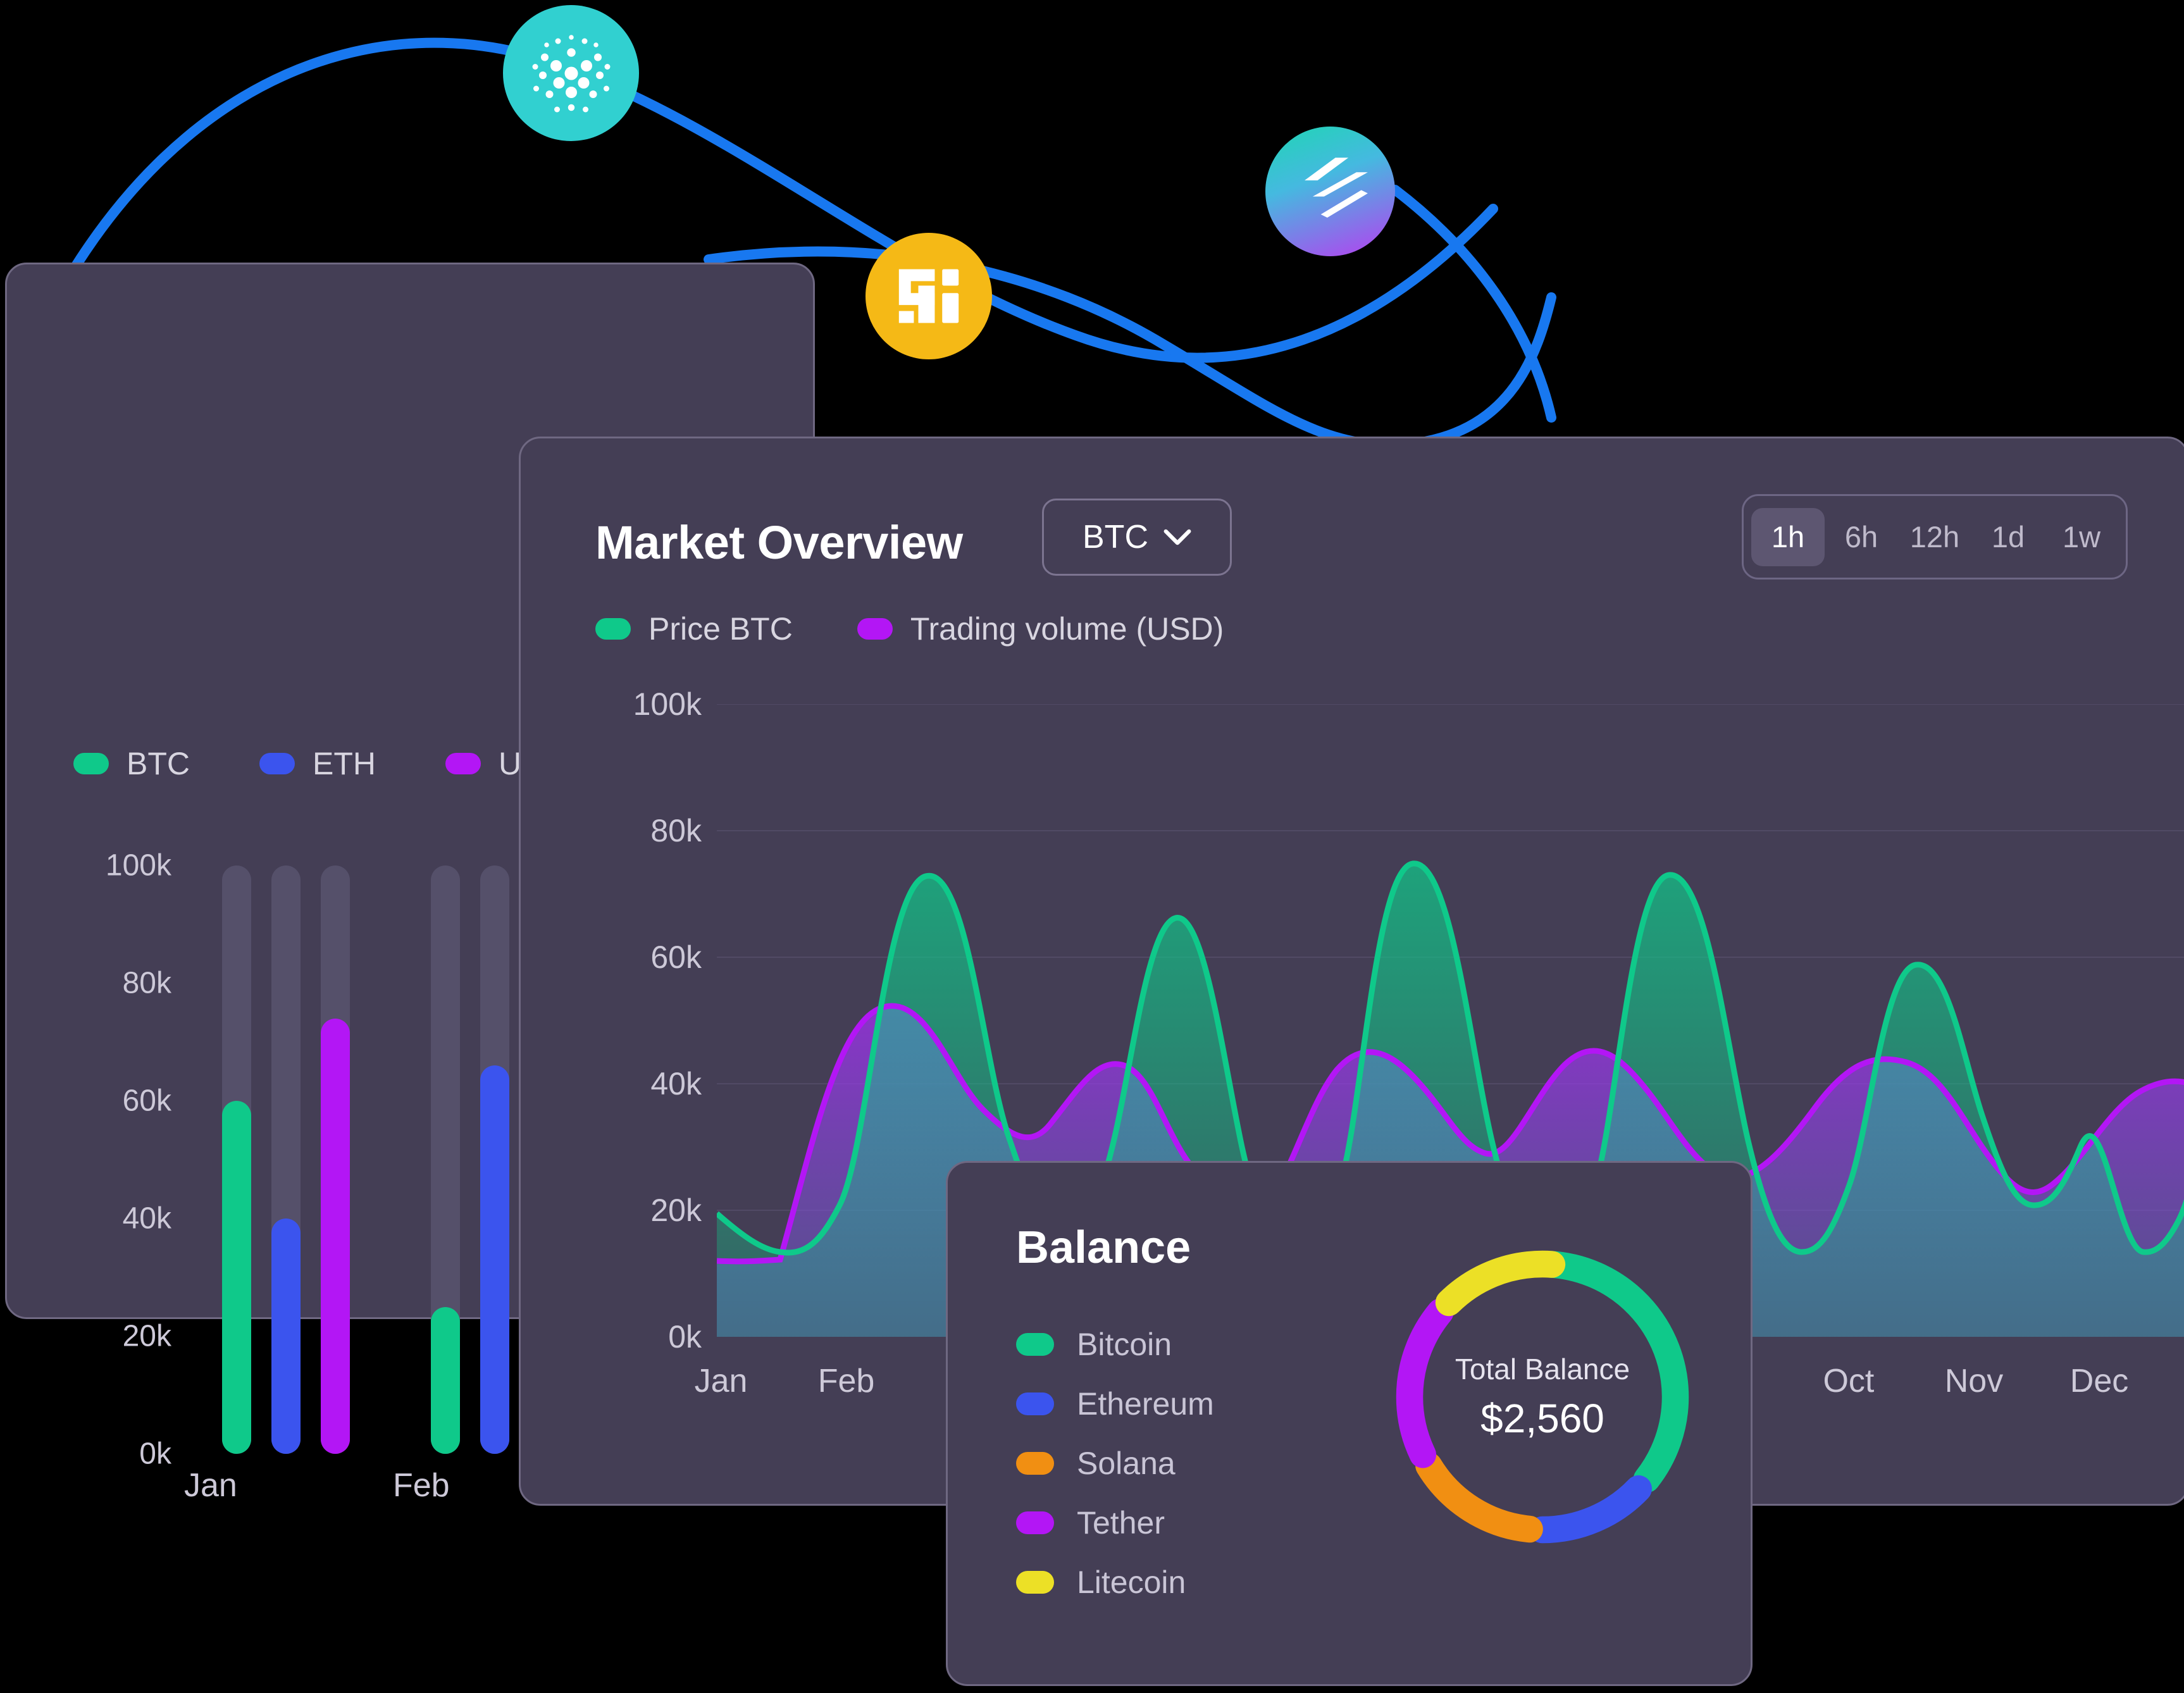 This screenshot has width=2184, height=1693. What do you see at coordinates (1861, 537) in the screenshot?
I see `range-button-6h: 6h` at bounding box center [1861, 537].